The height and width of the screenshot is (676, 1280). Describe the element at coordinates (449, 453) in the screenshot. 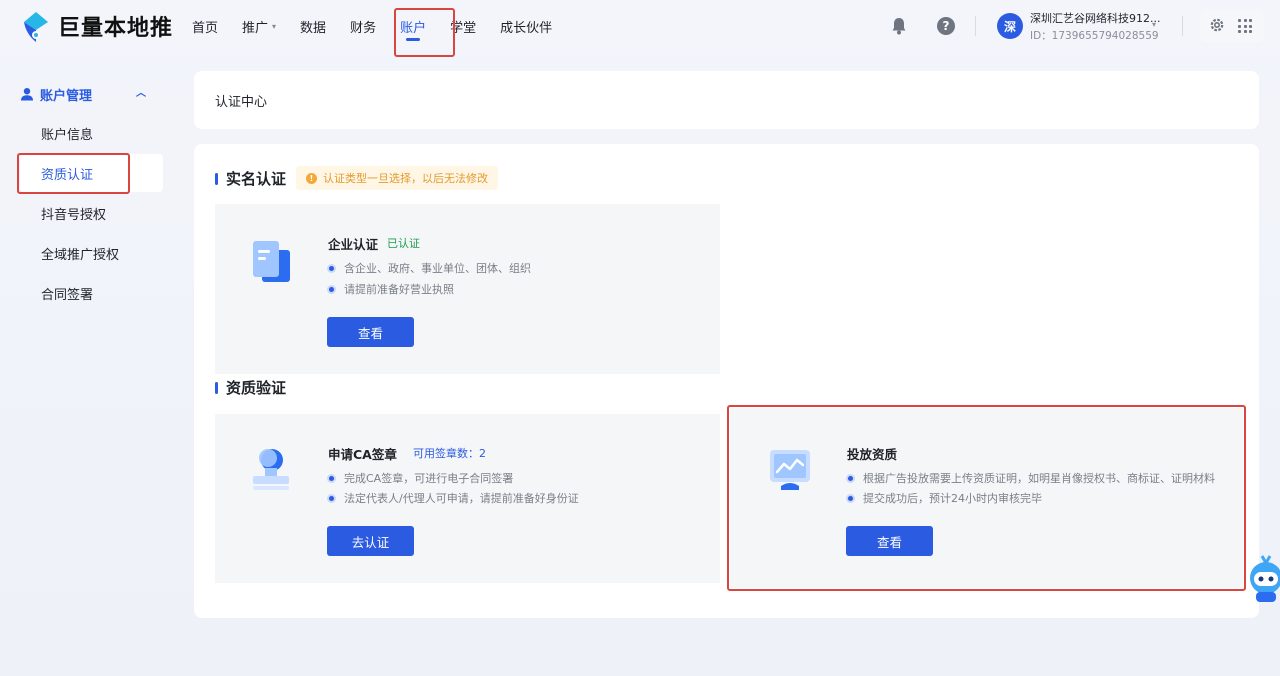

I see `available-seals-badge: 可用签章数：2` at that location.